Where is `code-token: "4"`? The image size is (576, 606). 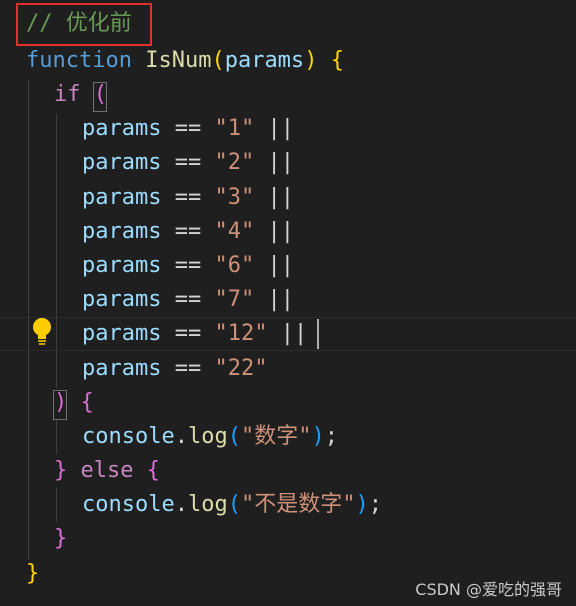 code-token: "4" is located at coordinates (234, 231).